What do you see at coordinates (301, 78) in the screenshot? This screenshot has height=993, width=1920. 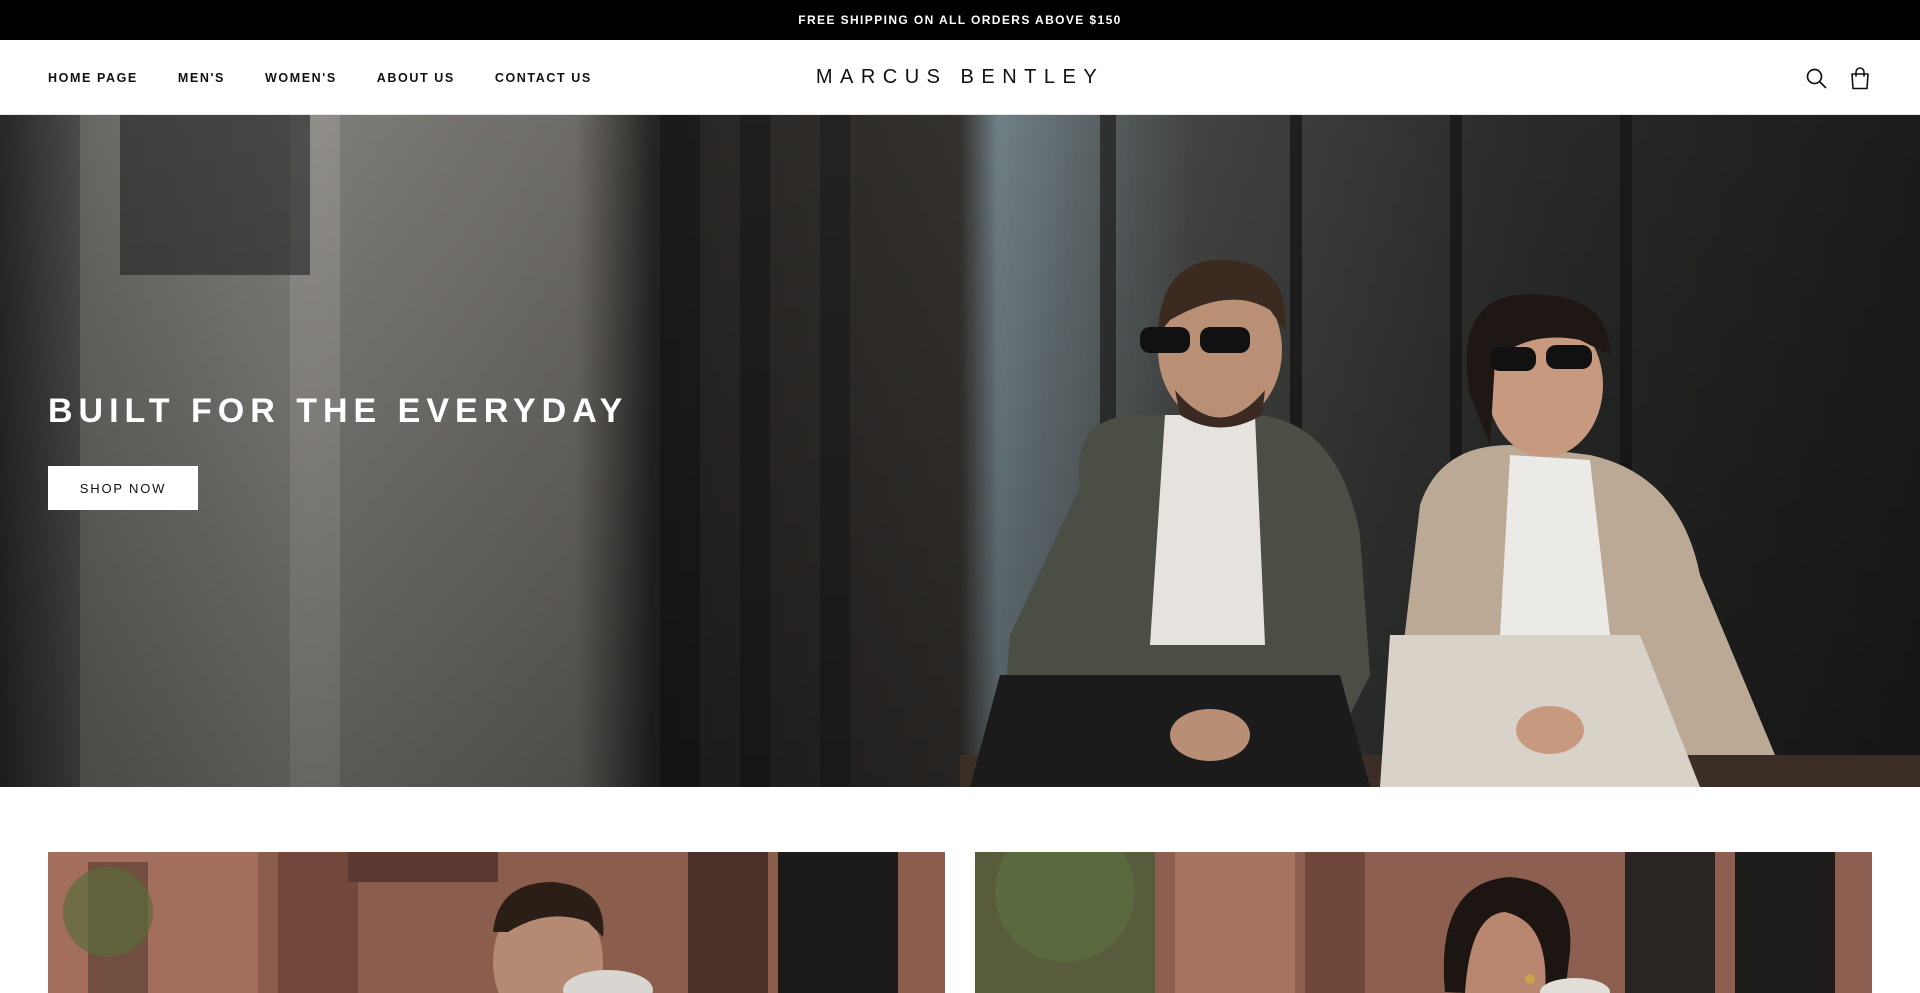 I see `nav-womens: WOMEN'S` at bounding box center [301, 78].